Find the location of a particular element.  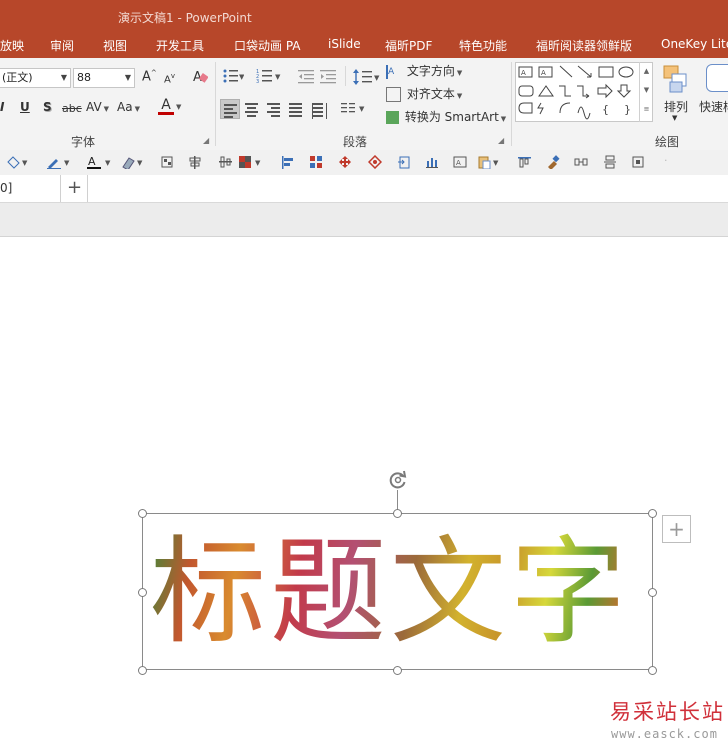

arrange-label: 排列 is located at coordinates (676, 106).